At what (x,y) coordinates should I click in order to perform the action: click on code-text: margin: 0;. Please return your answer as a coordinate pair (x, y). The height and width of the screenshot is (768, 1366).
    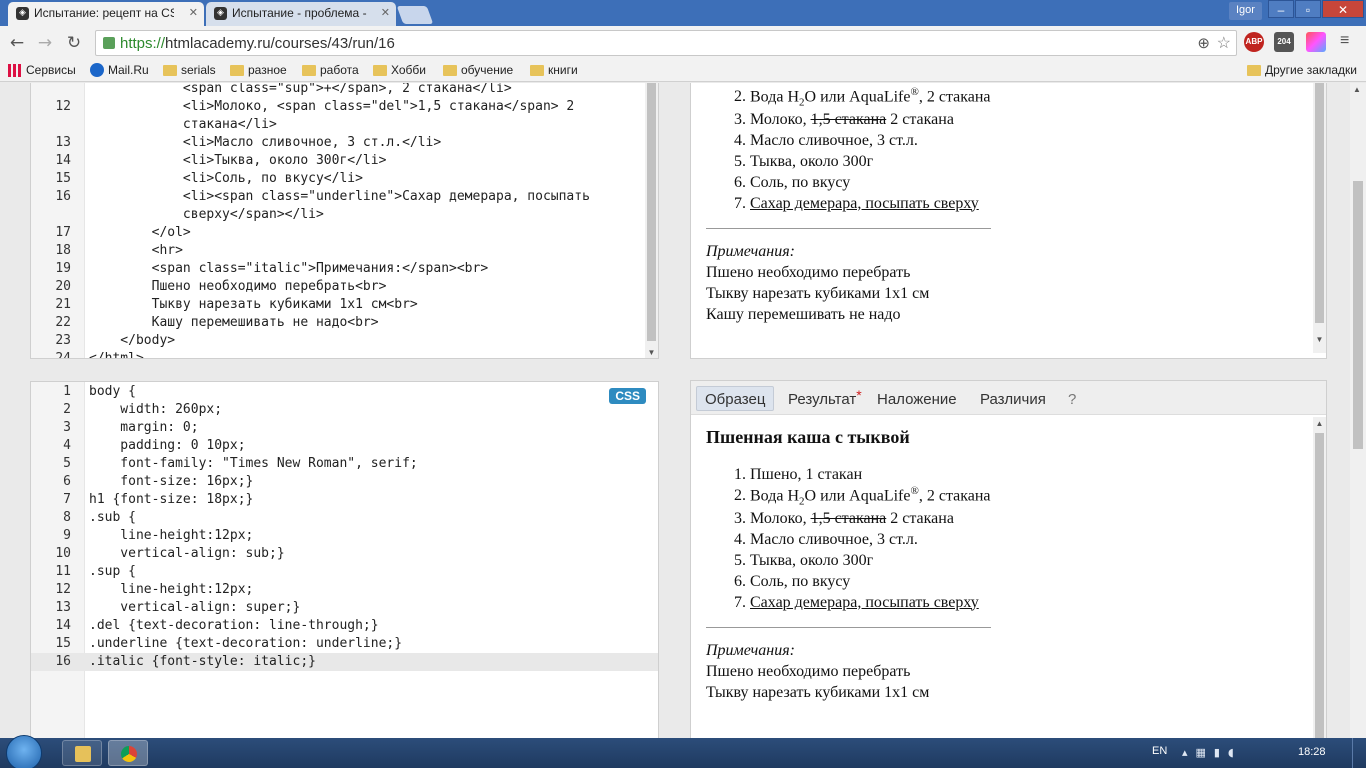
    Looking at the image, I should click on (143, 428).